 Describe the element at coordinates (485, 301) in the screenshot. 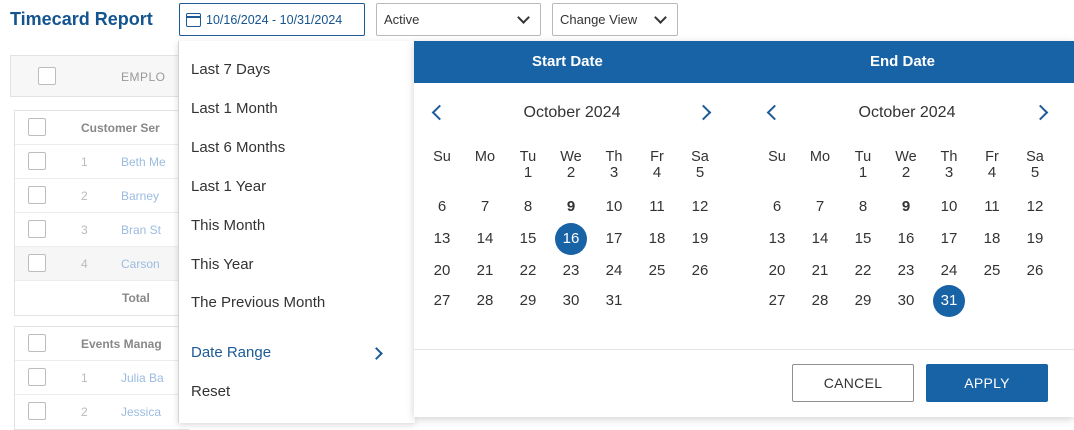

I see `start-day-cell: 28` at that location.